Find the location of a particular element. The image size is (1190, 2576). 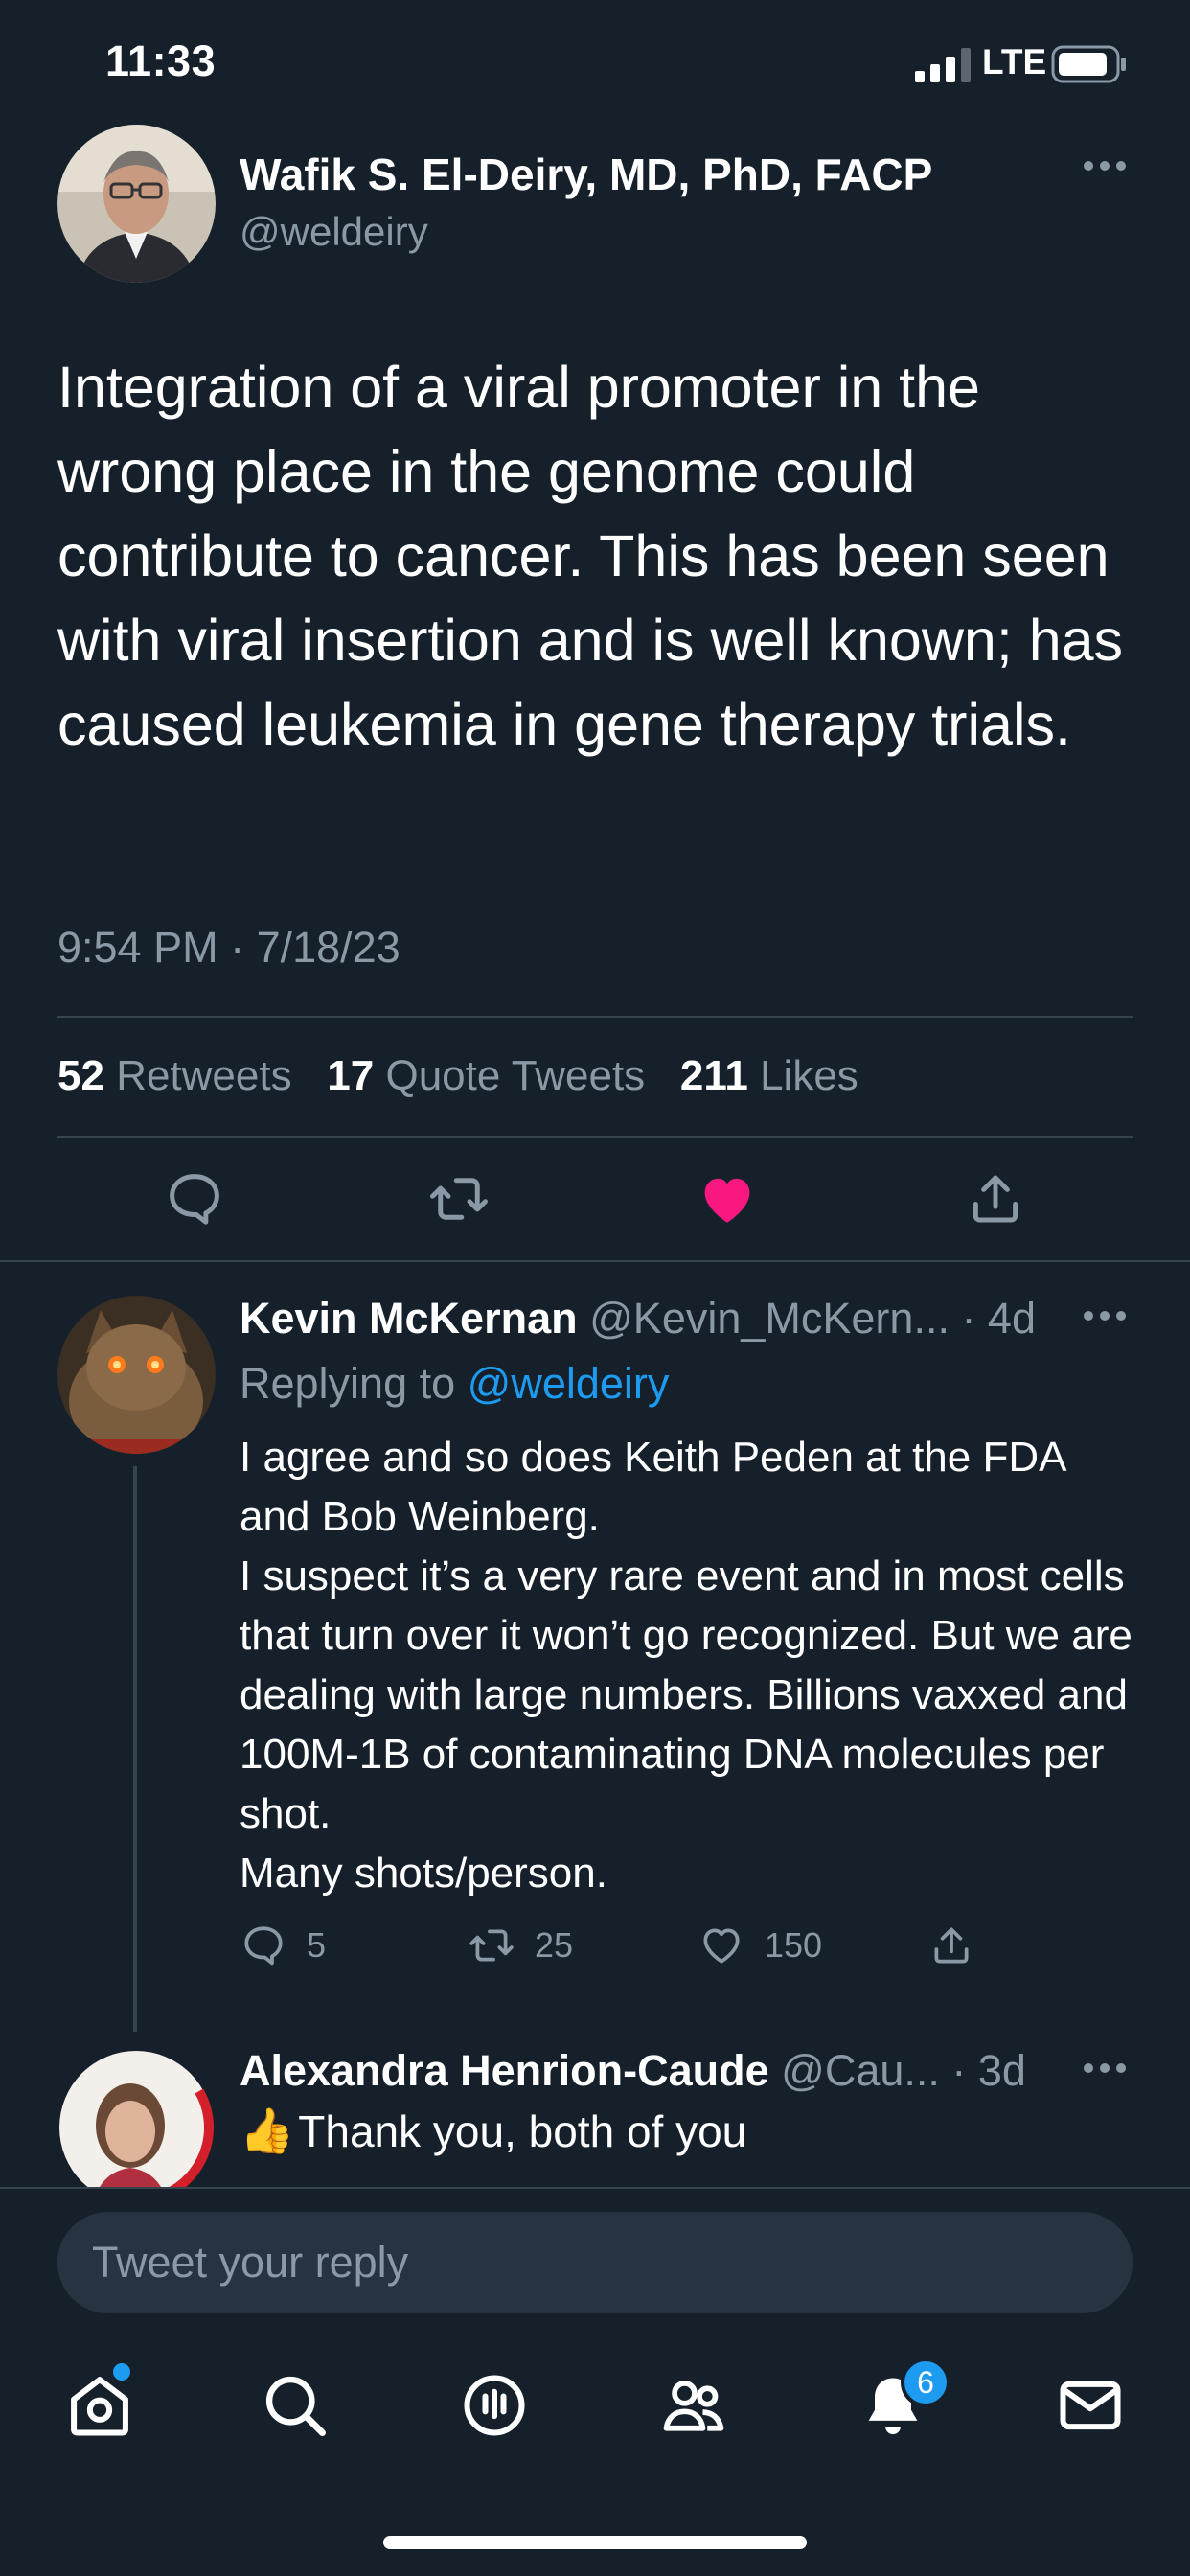

heart-icon is located at coordinates (728, 1198).